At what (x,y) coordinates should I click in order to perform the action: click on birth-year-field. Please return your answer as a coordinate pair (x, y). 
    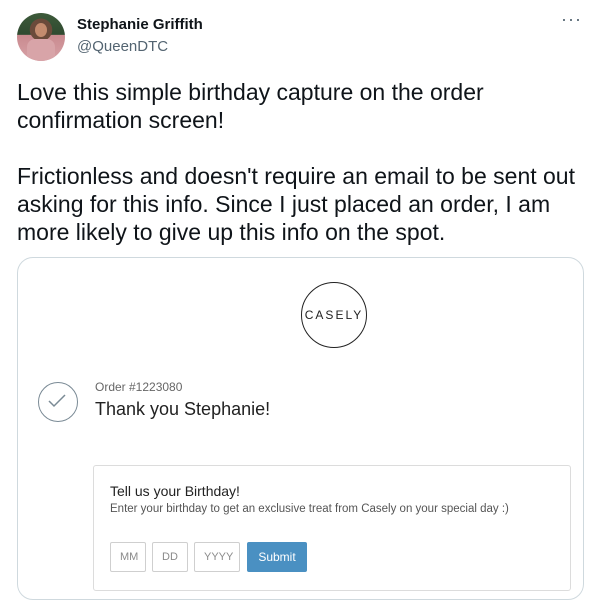
    Looking at the image, I should click on (217, 557).